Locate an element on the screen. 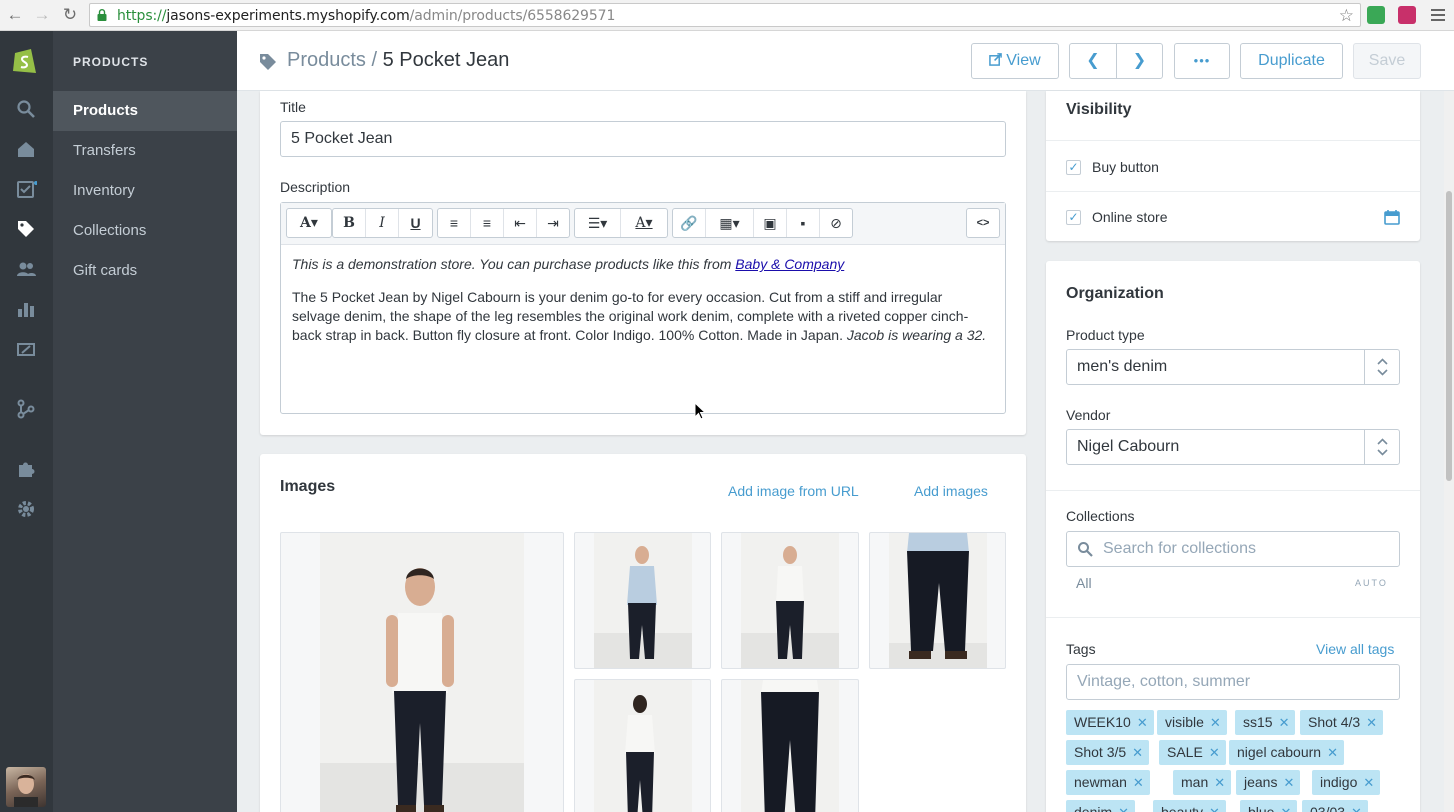  product-type-value: men's denim is located at coordinates (1122, 366).